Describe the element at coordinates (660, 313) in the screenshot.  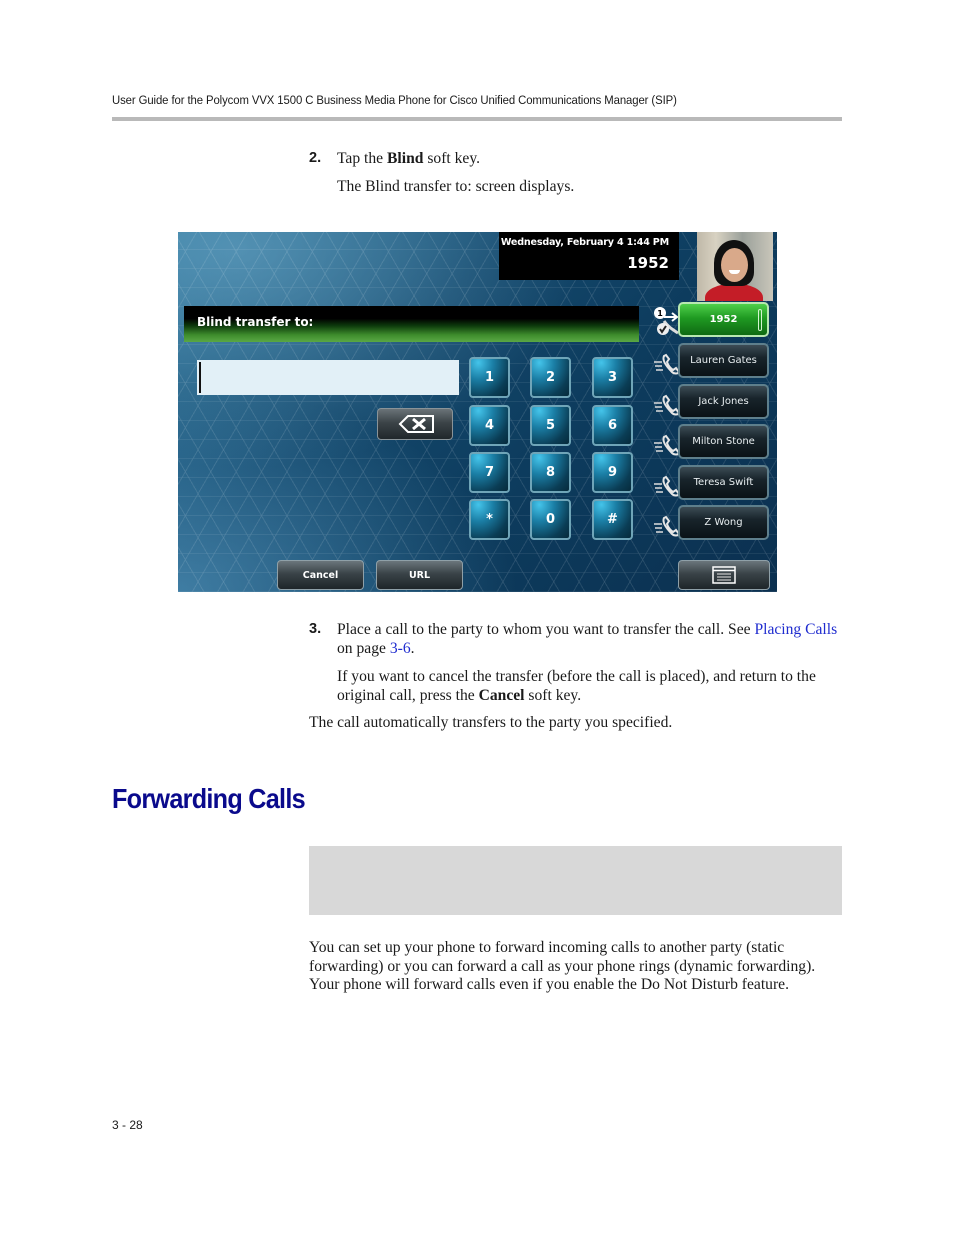
I see `svg-text: 1` at that location.